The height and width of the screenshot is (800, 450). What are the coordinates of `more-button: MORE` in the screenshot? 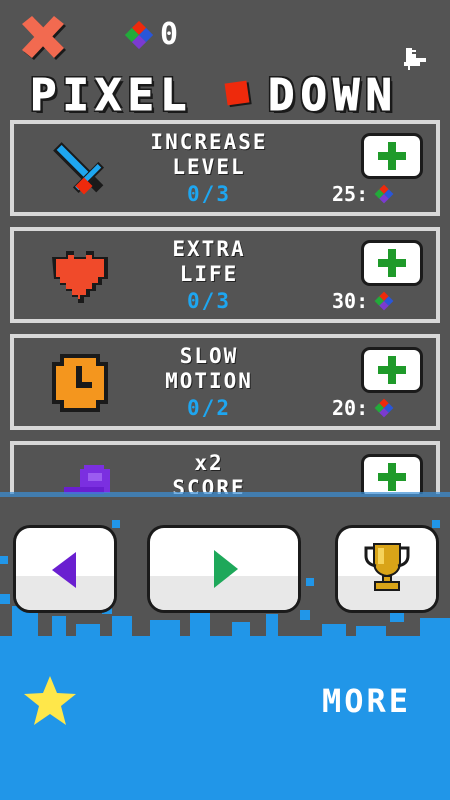 It's located at (366, 701).